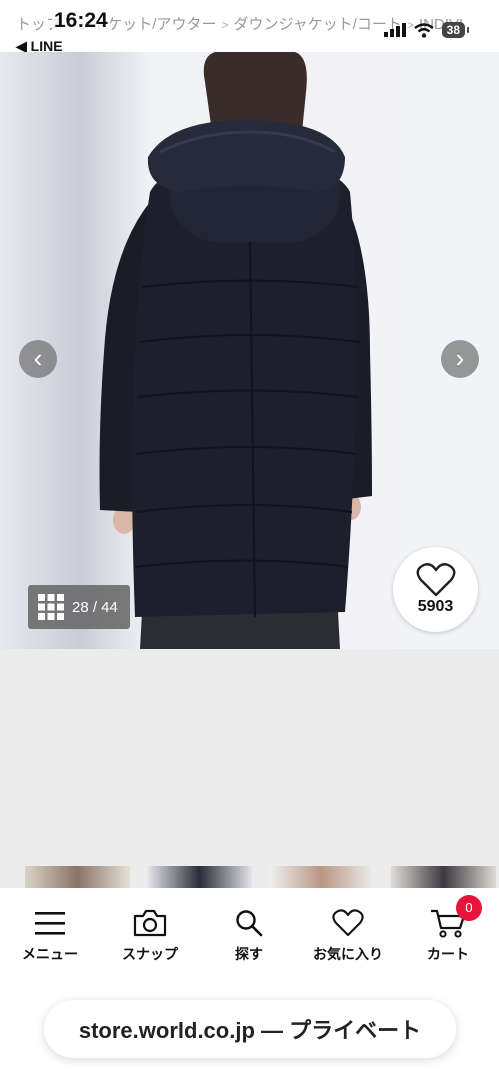 Image resolution: width=499 pixels, height=1080 pixels. I want to click on cart-count-badge: 0, so click(469, 908).